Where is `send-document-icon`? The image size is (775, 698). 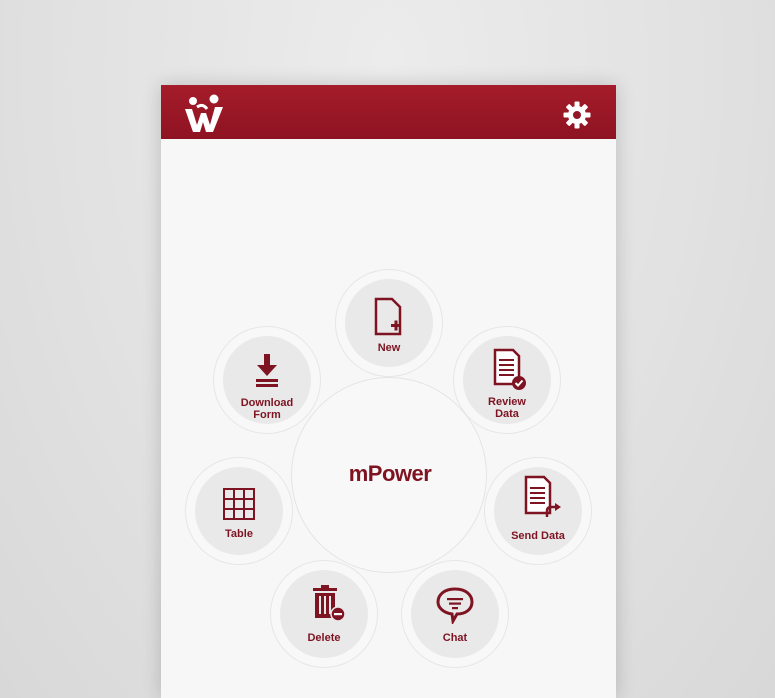 send-document-icon is located at coordinates (542, 496).